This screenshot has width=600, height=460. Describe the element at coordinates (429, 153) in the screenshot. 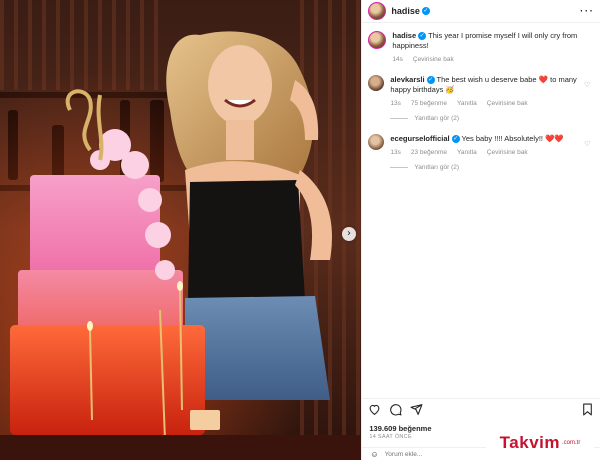

I see `comment-likes: 23 beğenme` at that location.